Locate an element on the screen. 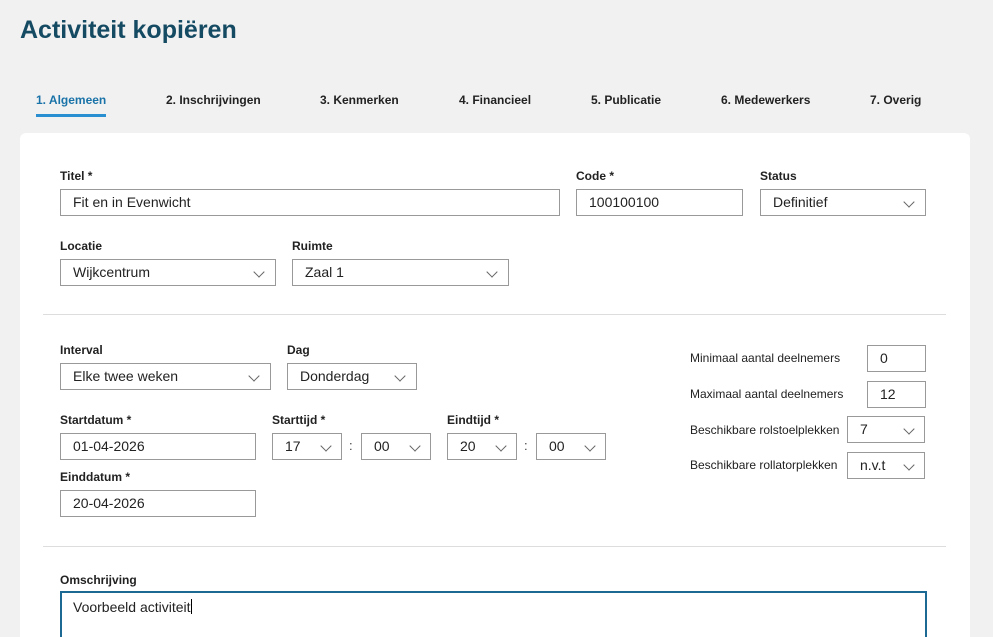 The width and height of the screenshot is (993, 637). tab-overig: 7. Overig is located at coordinates (895, 105).